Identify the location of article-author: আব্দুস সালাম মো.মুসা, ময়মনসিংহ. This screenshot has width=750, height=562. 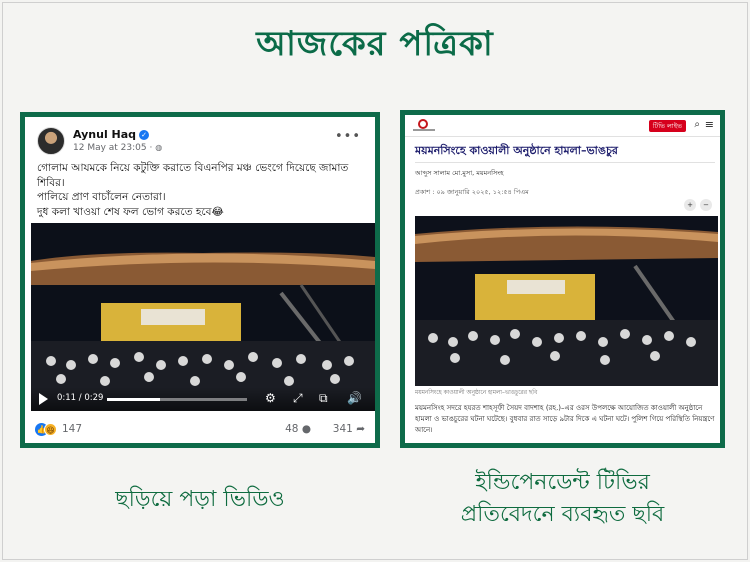
(459, 173).